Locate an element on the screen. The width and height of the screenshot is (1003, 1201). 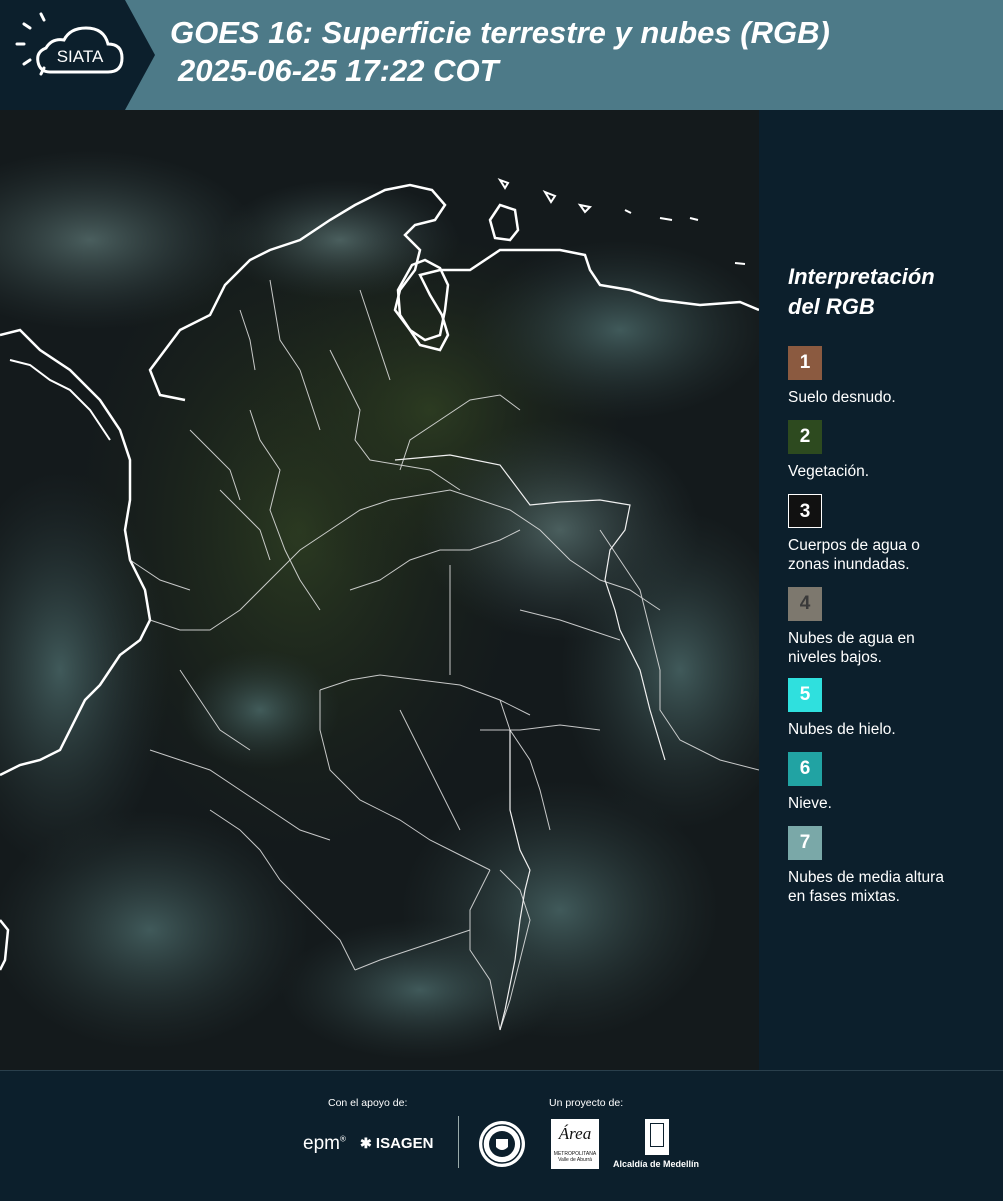
legend-text-6-line-1: Nieve. is located at coordinates (810, 803).